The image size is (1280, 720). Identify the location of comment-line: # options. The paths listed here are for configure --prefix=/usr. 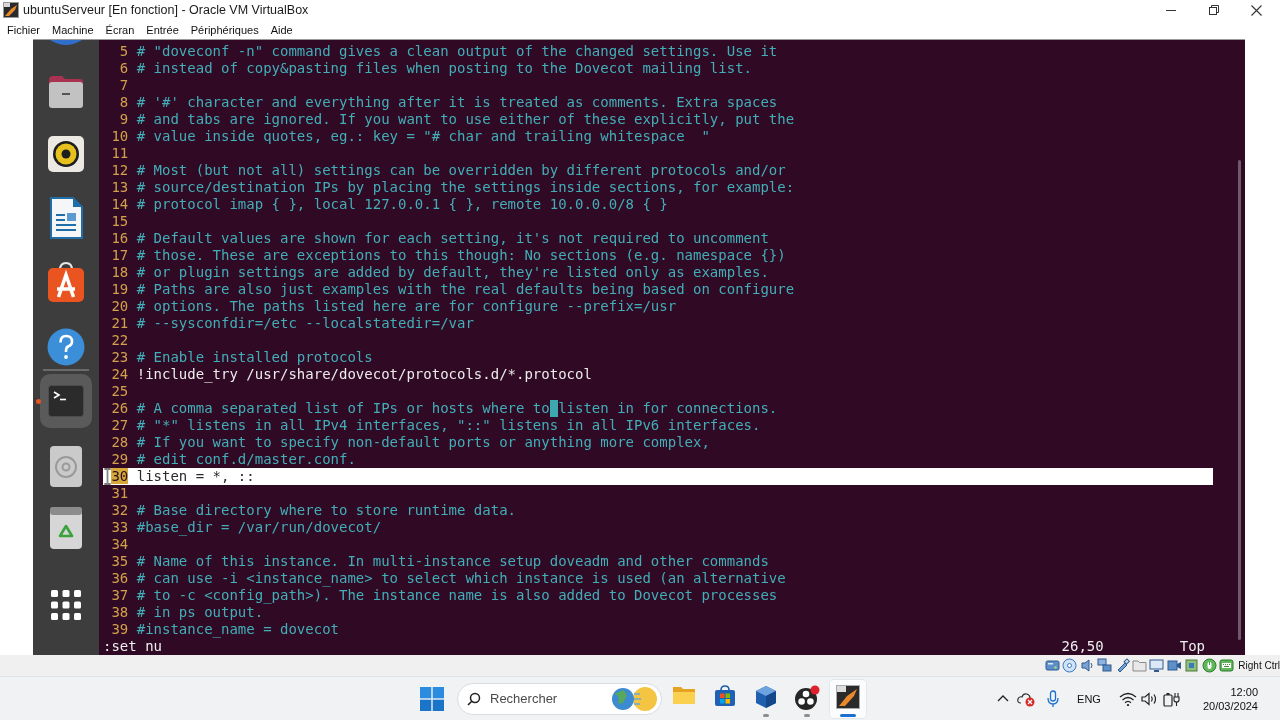
(406, 306).